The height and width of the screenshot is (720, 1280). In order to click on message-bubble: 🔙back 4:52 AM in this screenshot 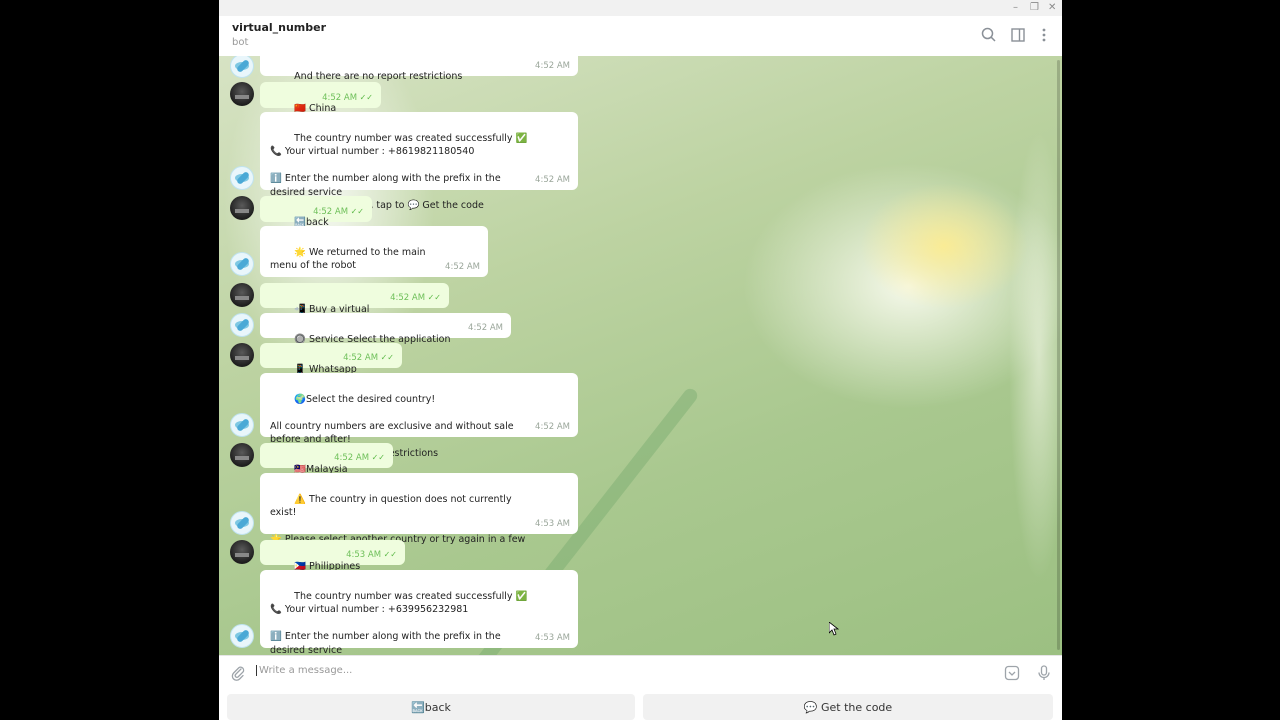, I will do `click(316, 212)`.